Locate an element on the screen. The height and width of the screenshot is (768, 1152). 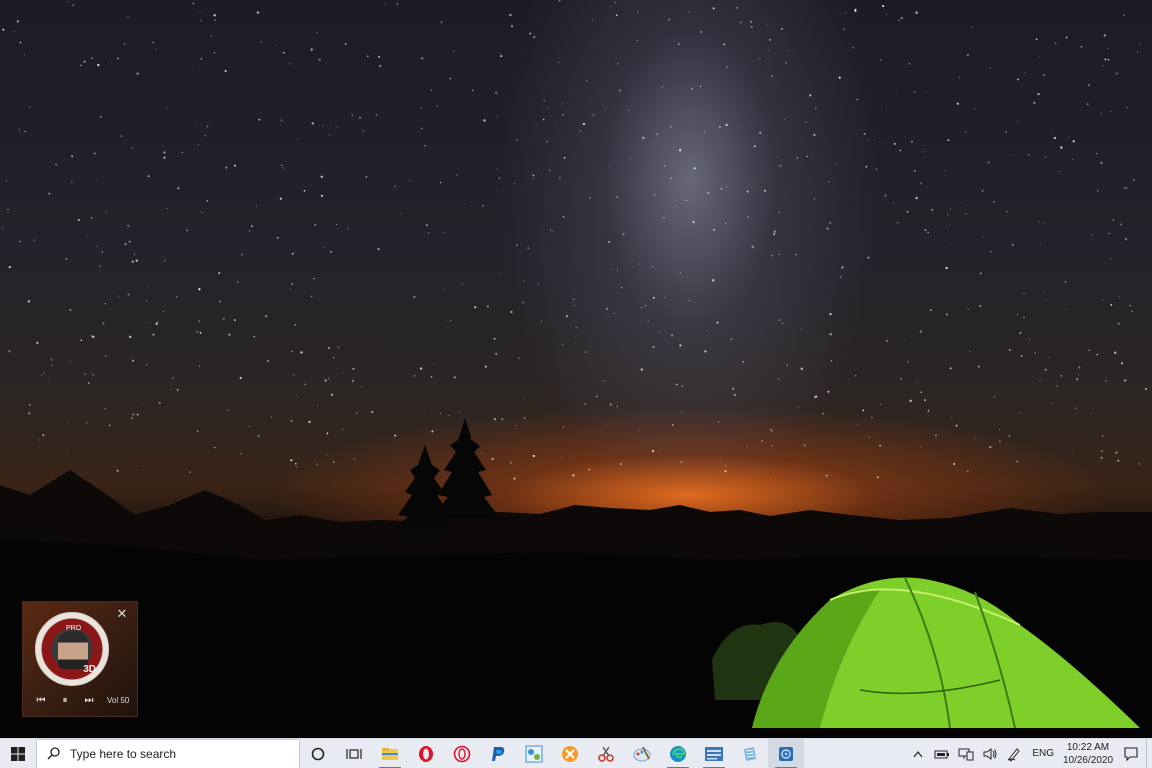
start-button is located at coordinates (18, 753).